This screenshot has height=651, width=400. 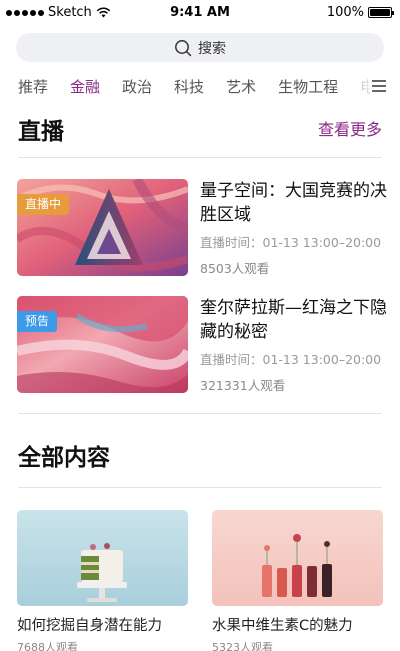 I want to click on search-icon, so click(x=183, y=47).